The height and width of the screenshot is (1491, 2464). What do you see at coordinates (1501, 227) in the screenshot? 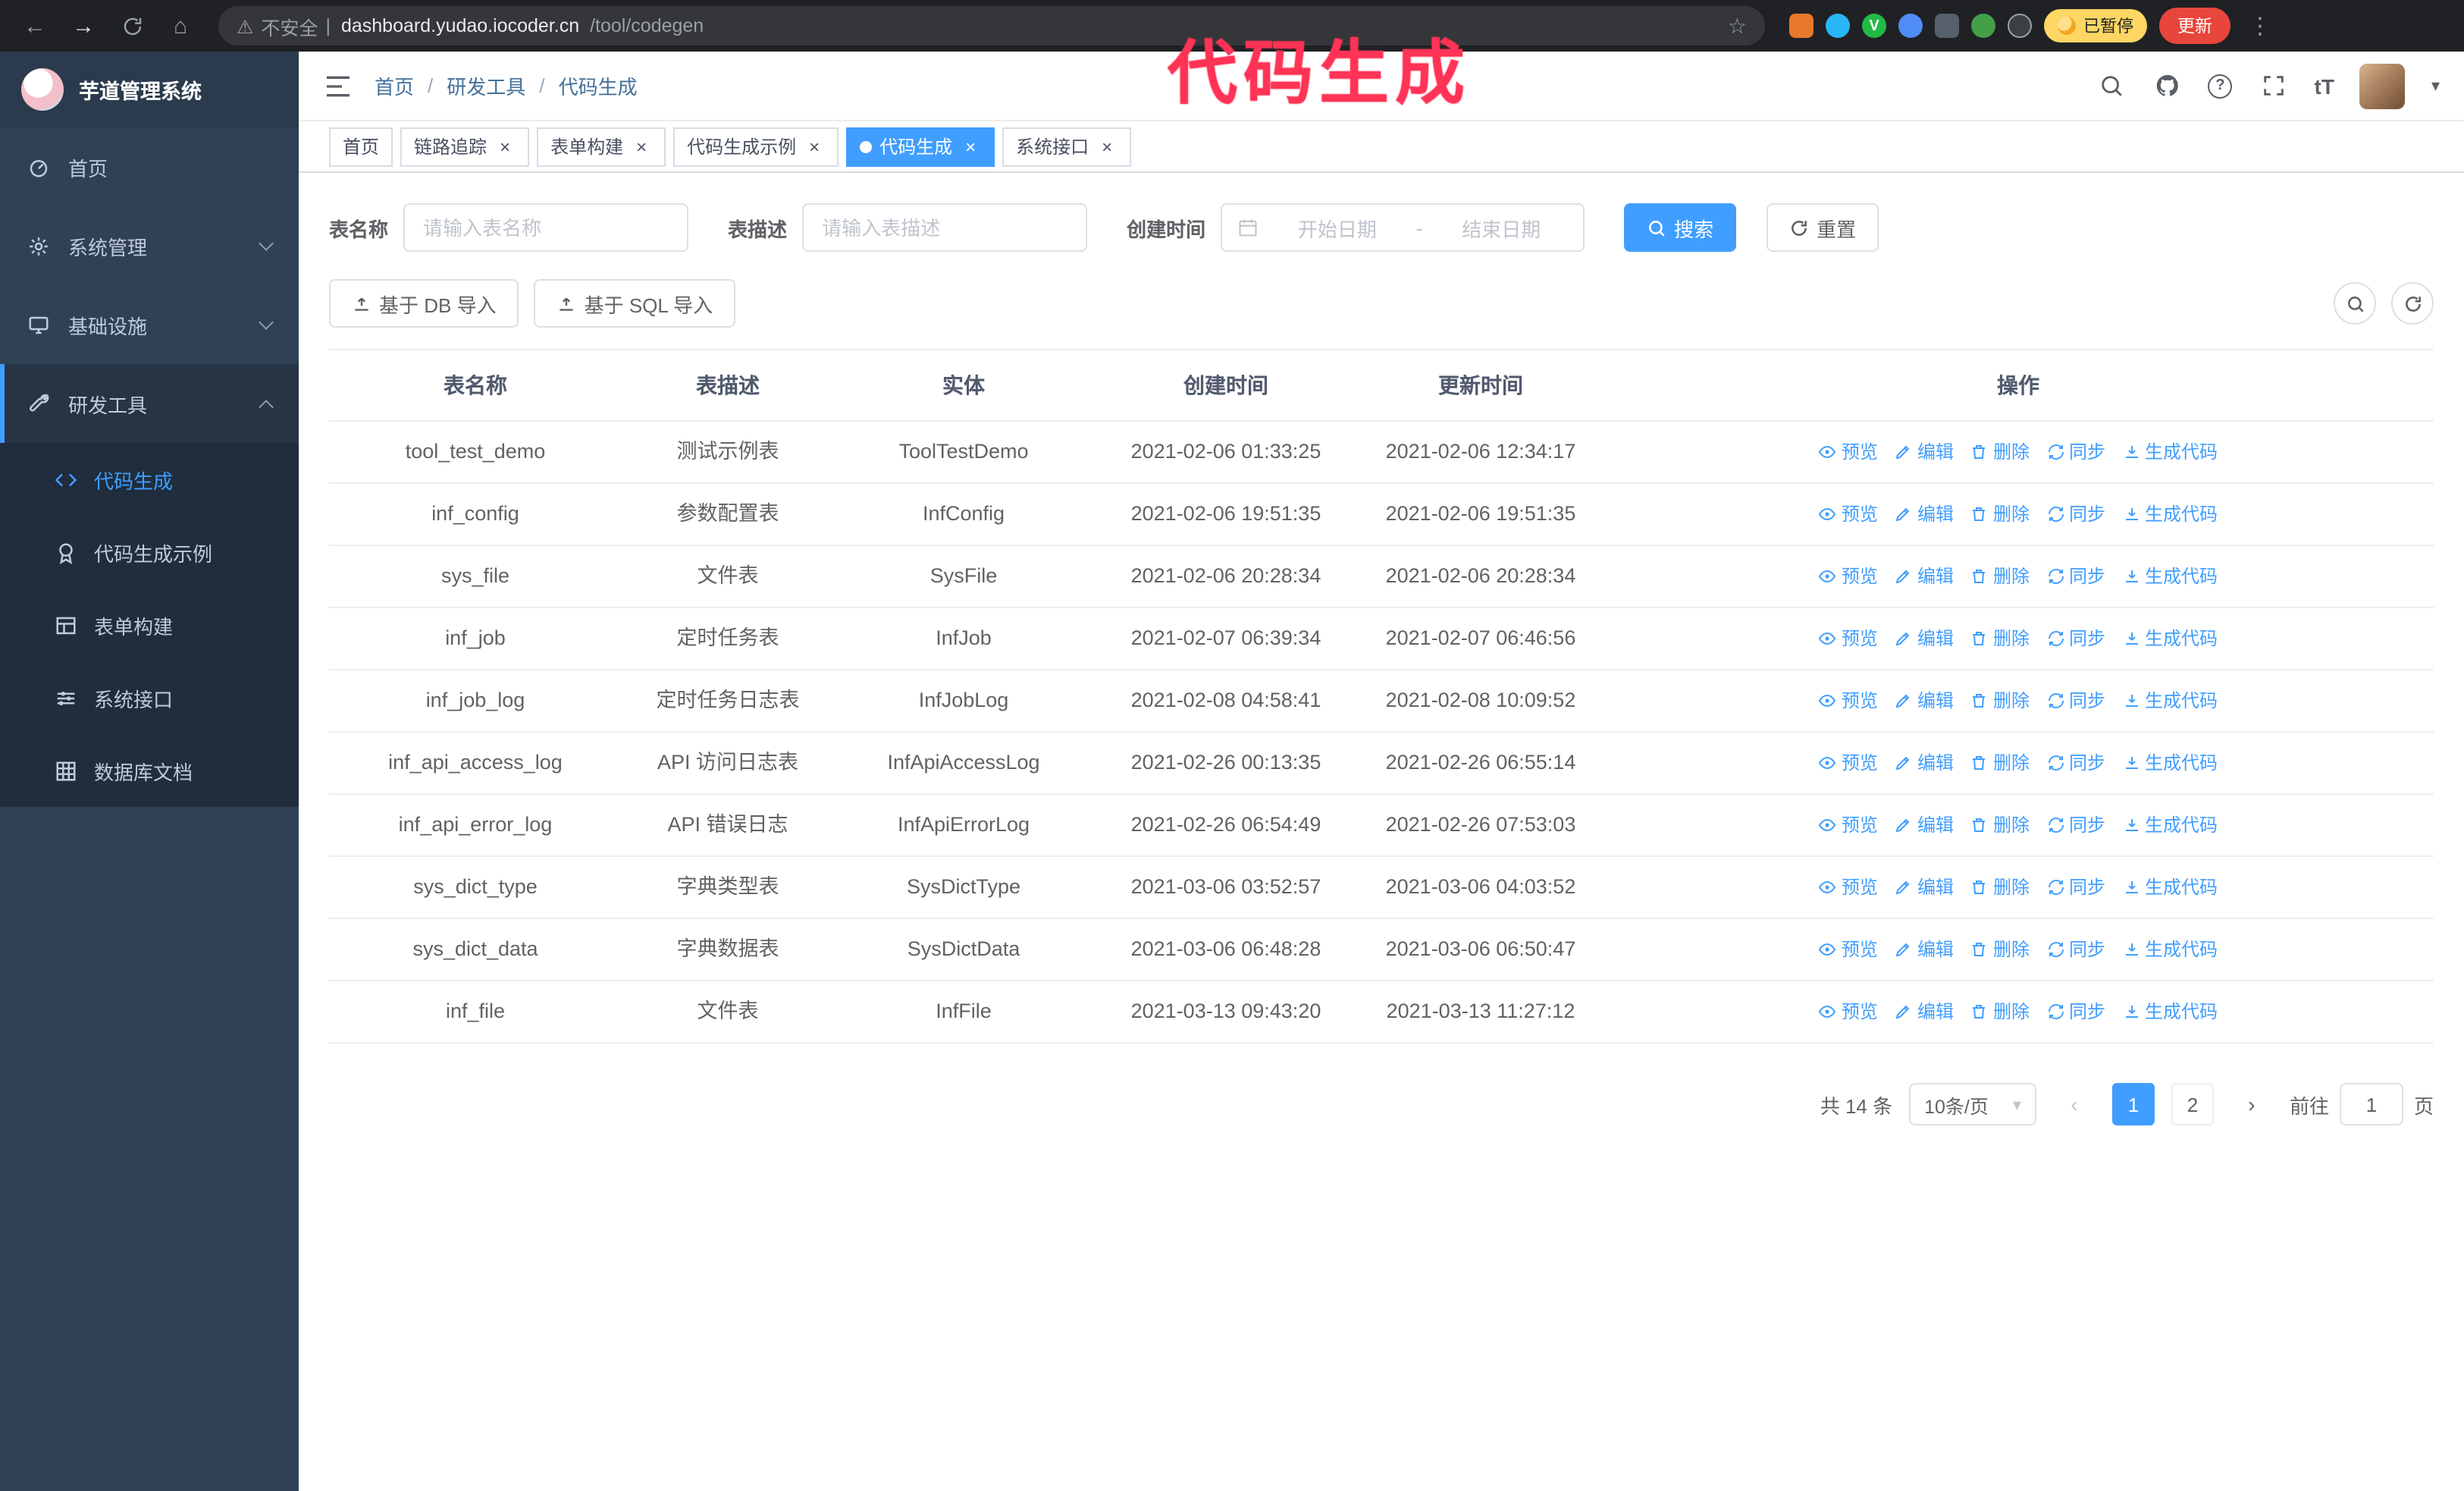
I see `end-date-placeholder: 结束日期` at bounding box center [1501, 227].